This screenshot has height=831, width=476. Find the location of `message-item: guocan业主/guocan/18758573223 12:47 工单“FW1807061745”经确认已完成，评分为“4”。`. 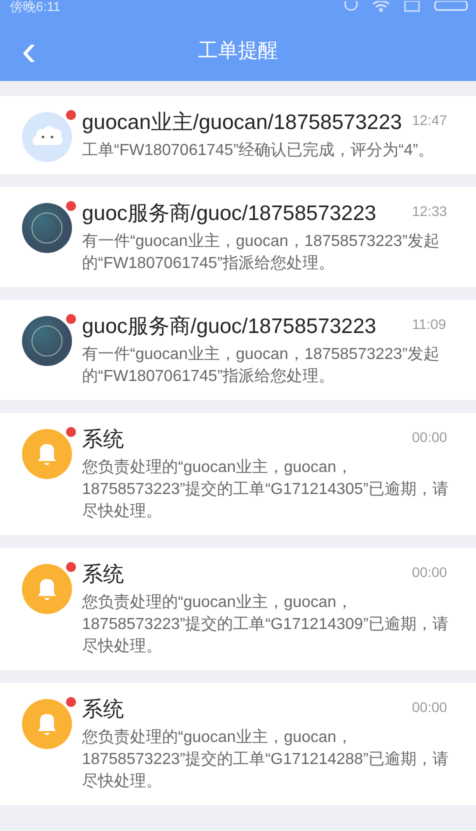

message-item: guocan业主/guocan/18758573223 12:47 工单“FW1807061745”经确认已完成，评分为“4”。 is located at coordinates (238, 135).